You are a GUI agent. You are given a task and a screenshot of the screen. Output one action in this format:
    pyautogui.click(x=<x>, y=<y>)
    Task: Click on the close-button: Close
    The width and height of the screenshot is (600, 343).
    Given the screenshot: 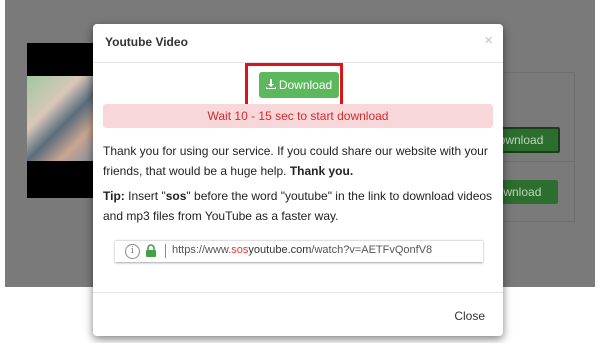 What is the action you would take?
    pyautogui.click(x=469, y=316)
    